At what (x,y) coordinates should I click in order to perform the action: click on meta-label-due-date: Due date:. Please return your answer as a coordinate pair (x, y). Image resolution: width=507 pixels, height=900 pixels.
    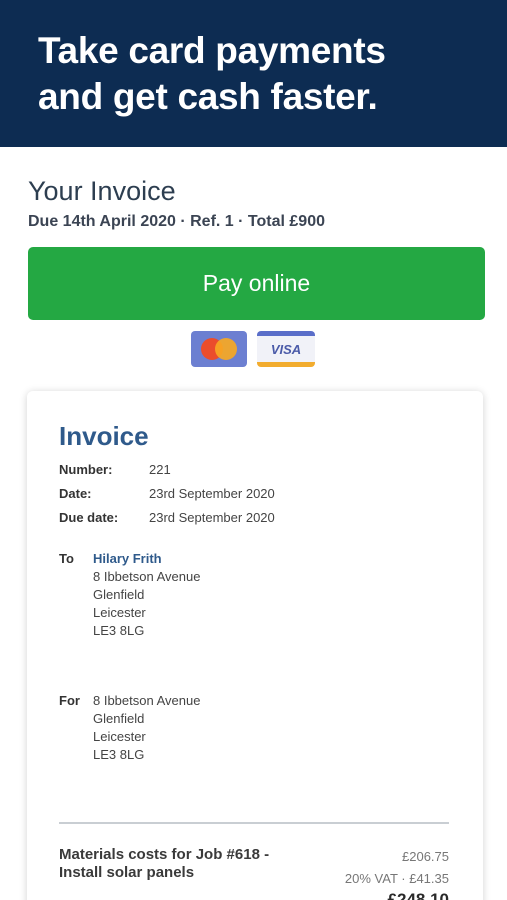
    Looking at the image, I should click on (89, 517).